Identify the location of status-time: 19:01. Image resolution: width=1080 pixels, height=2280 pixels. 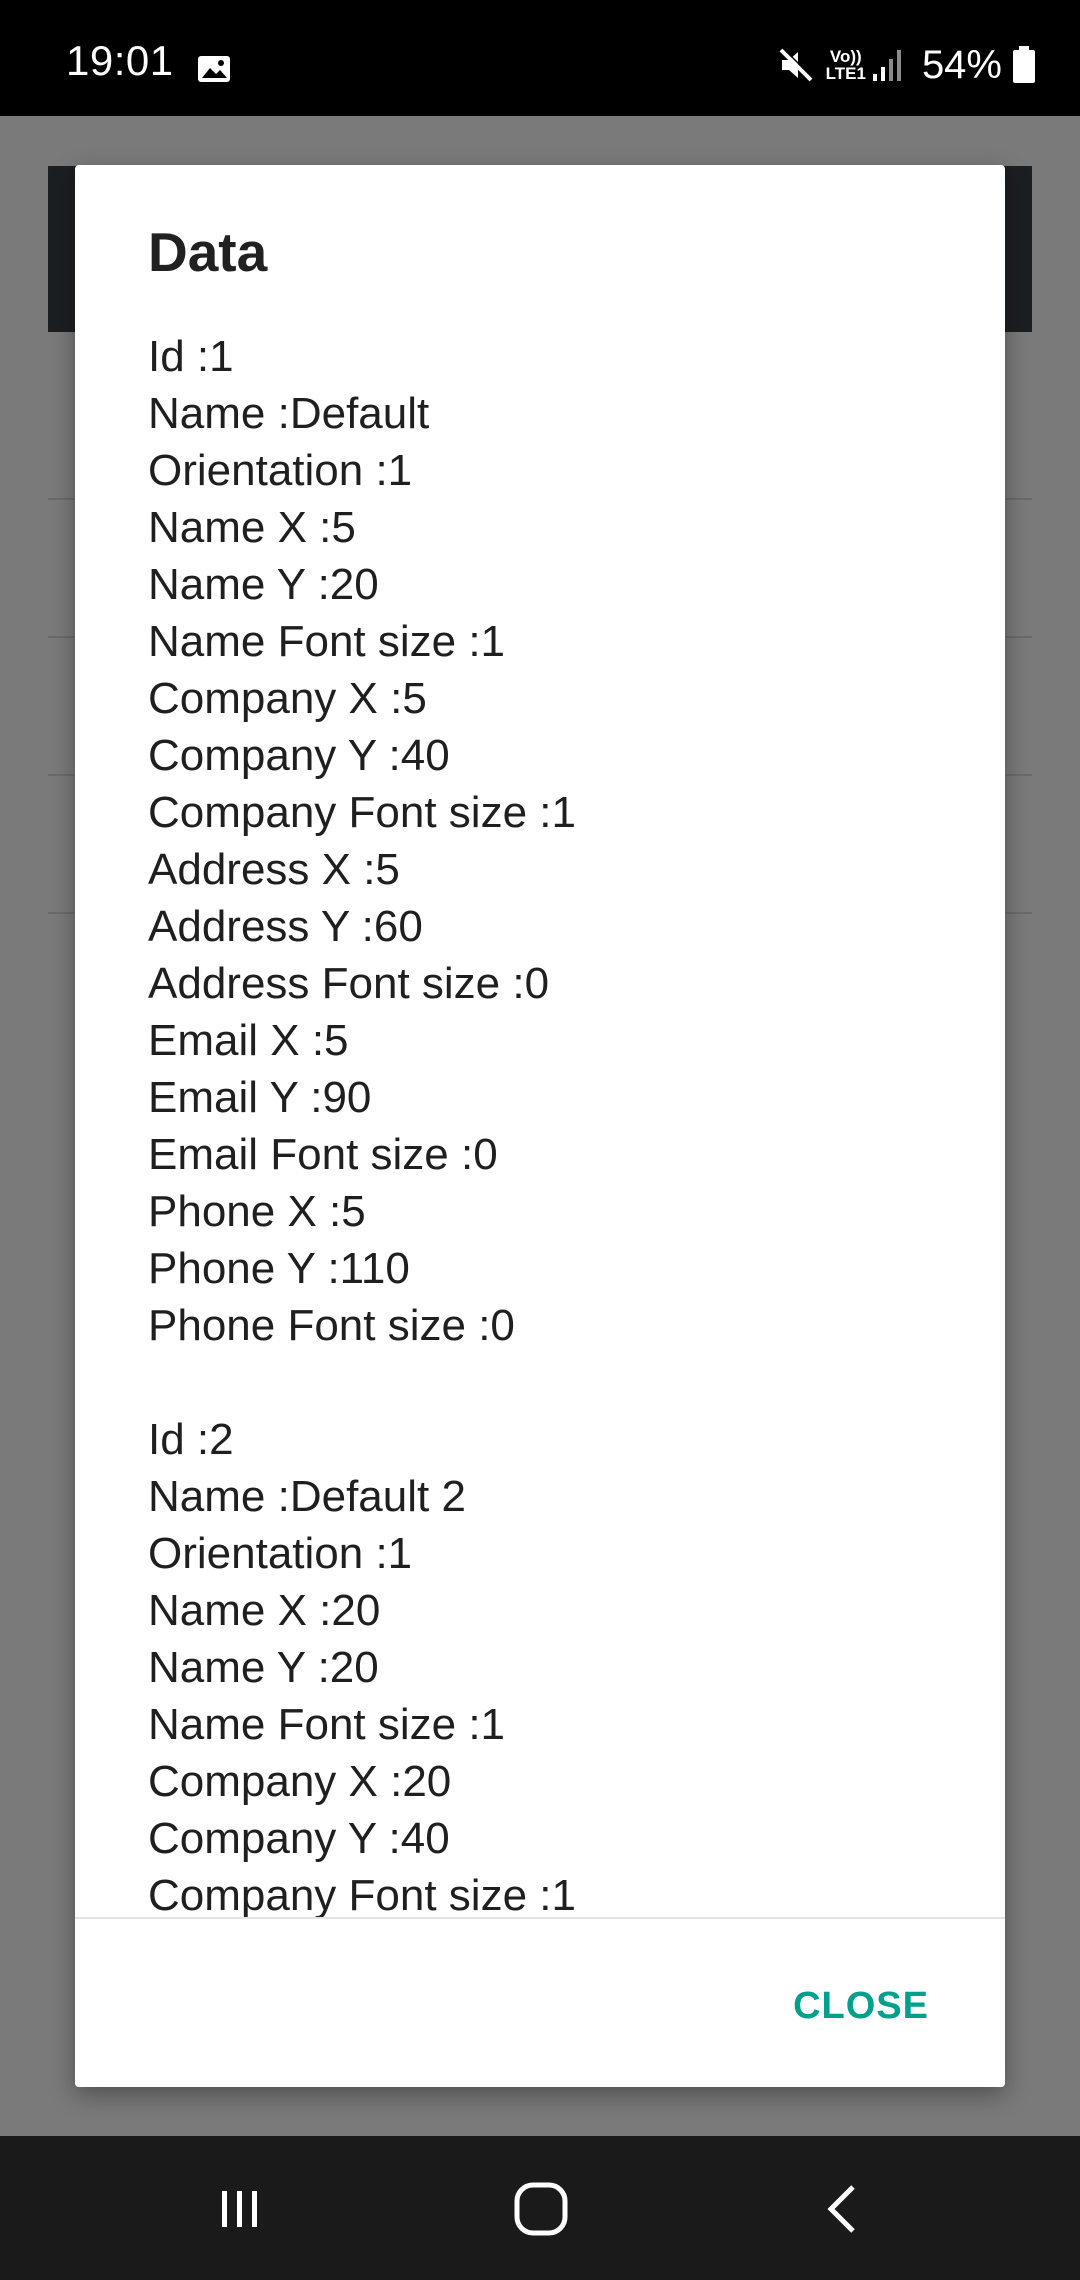
(120, 60).